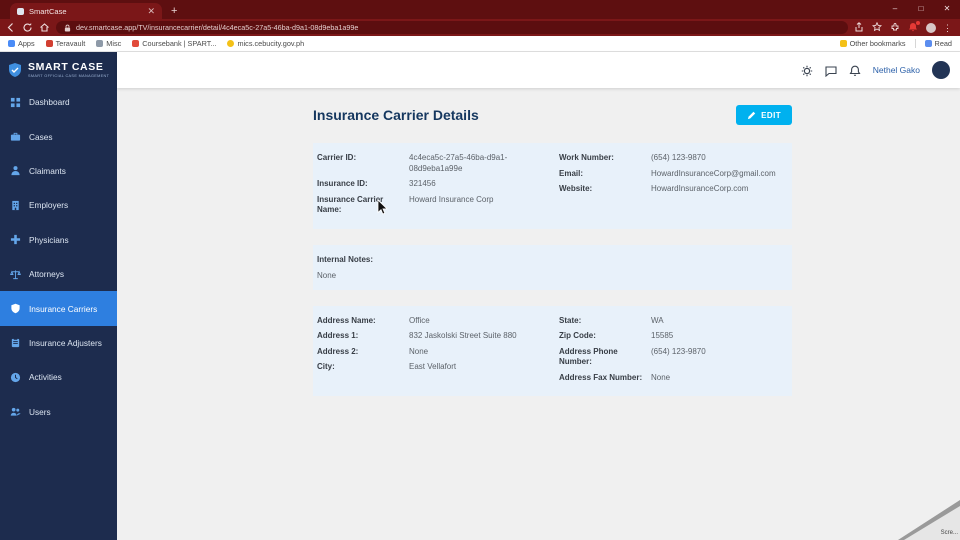  I want to click on internal-notes-card: Internal Notes: None, so click(552, 267).